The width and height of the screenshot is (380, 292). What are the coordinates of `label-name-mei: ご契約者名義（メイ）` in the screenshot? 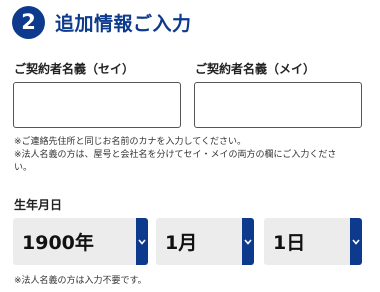 It's located at (255, 69).